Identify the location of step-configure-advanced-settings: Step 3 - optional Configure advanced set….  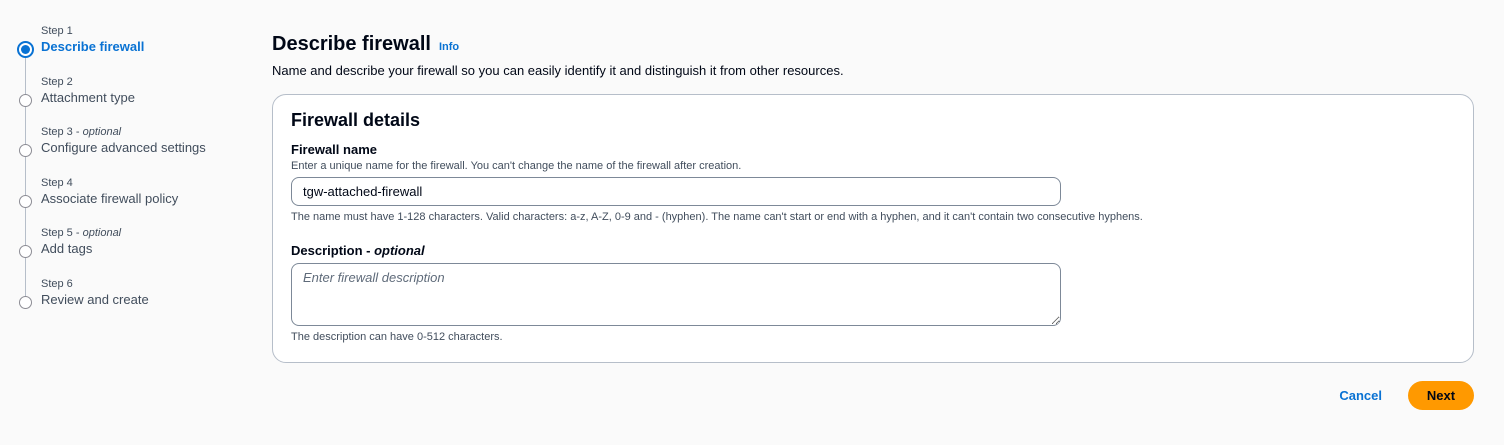
(131, 159).